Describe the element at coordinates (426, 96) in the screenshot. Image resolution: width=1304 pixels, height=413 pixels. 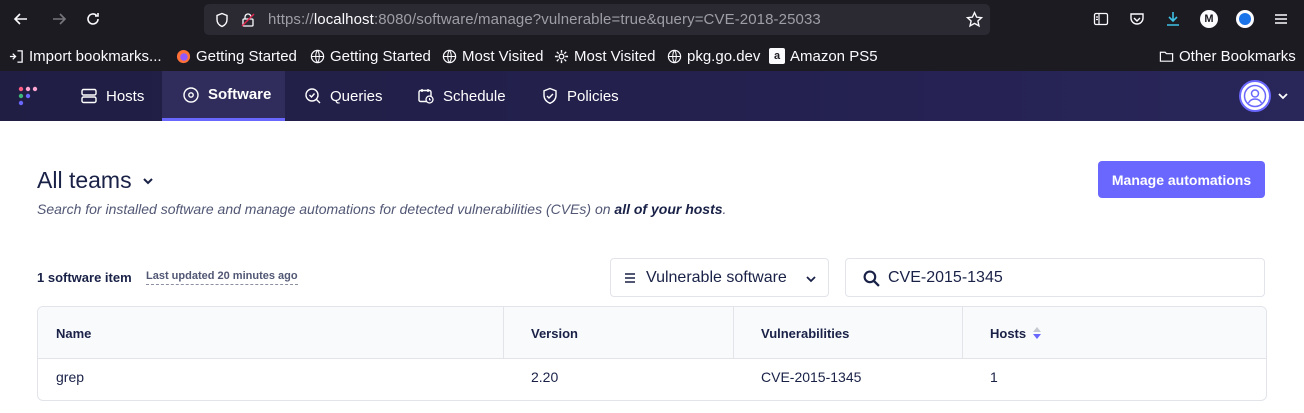
I see `schedule-icon` at that location.